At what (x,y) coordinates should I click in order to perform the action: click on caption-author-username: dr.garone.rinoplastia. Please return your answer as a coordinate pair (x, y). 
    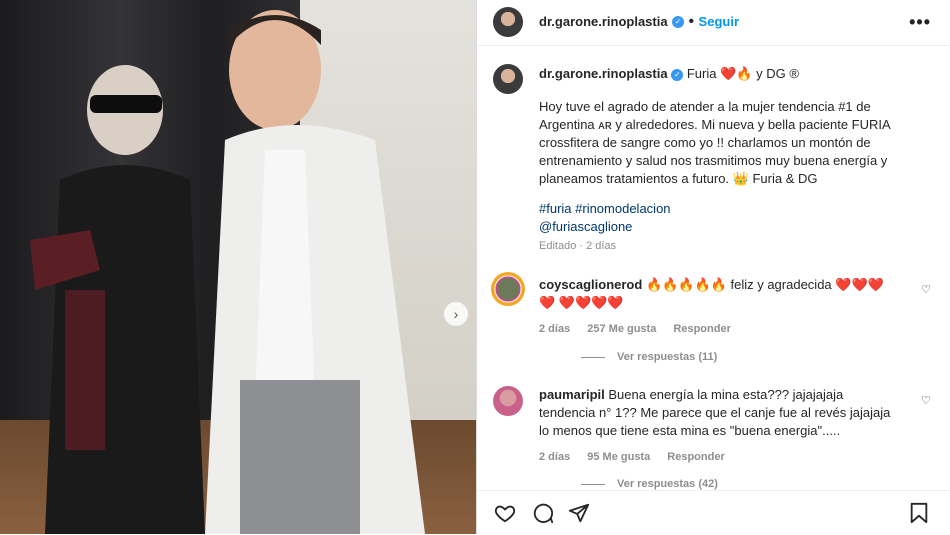
    Looking at the image, I should click on (603, 73).